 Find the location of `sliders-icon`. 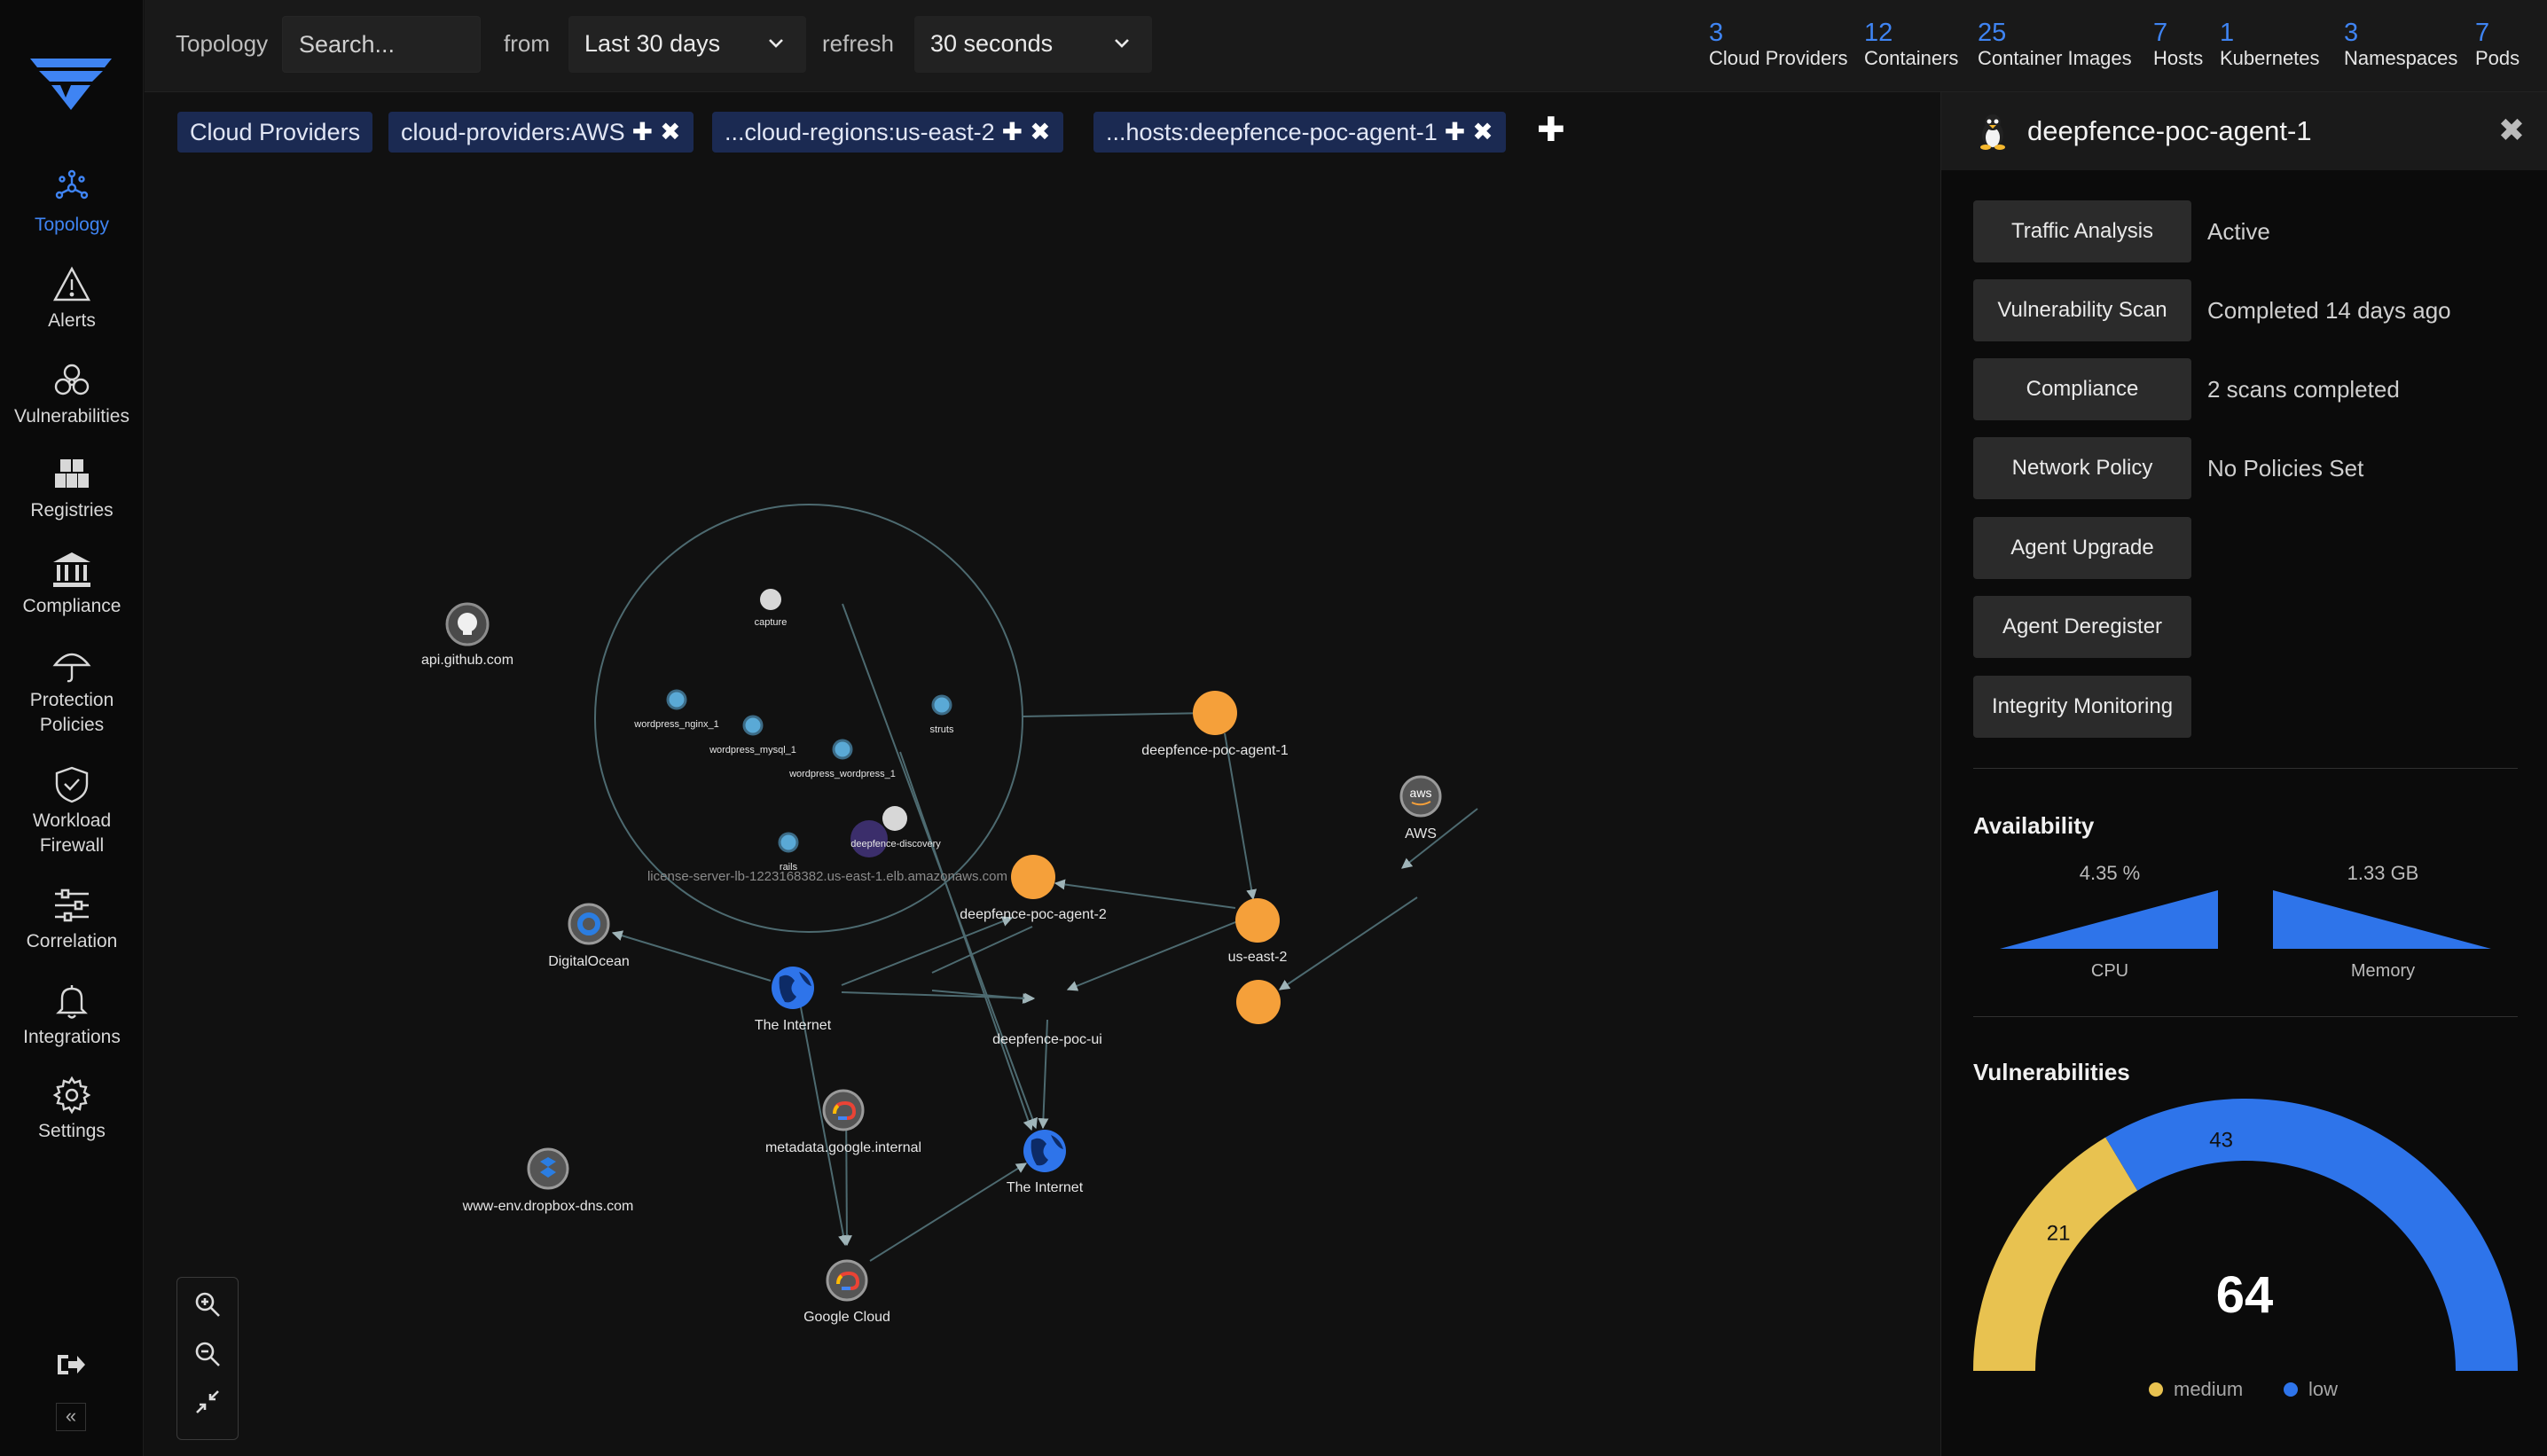

sliders-icon is located at coordinates (72, 905).